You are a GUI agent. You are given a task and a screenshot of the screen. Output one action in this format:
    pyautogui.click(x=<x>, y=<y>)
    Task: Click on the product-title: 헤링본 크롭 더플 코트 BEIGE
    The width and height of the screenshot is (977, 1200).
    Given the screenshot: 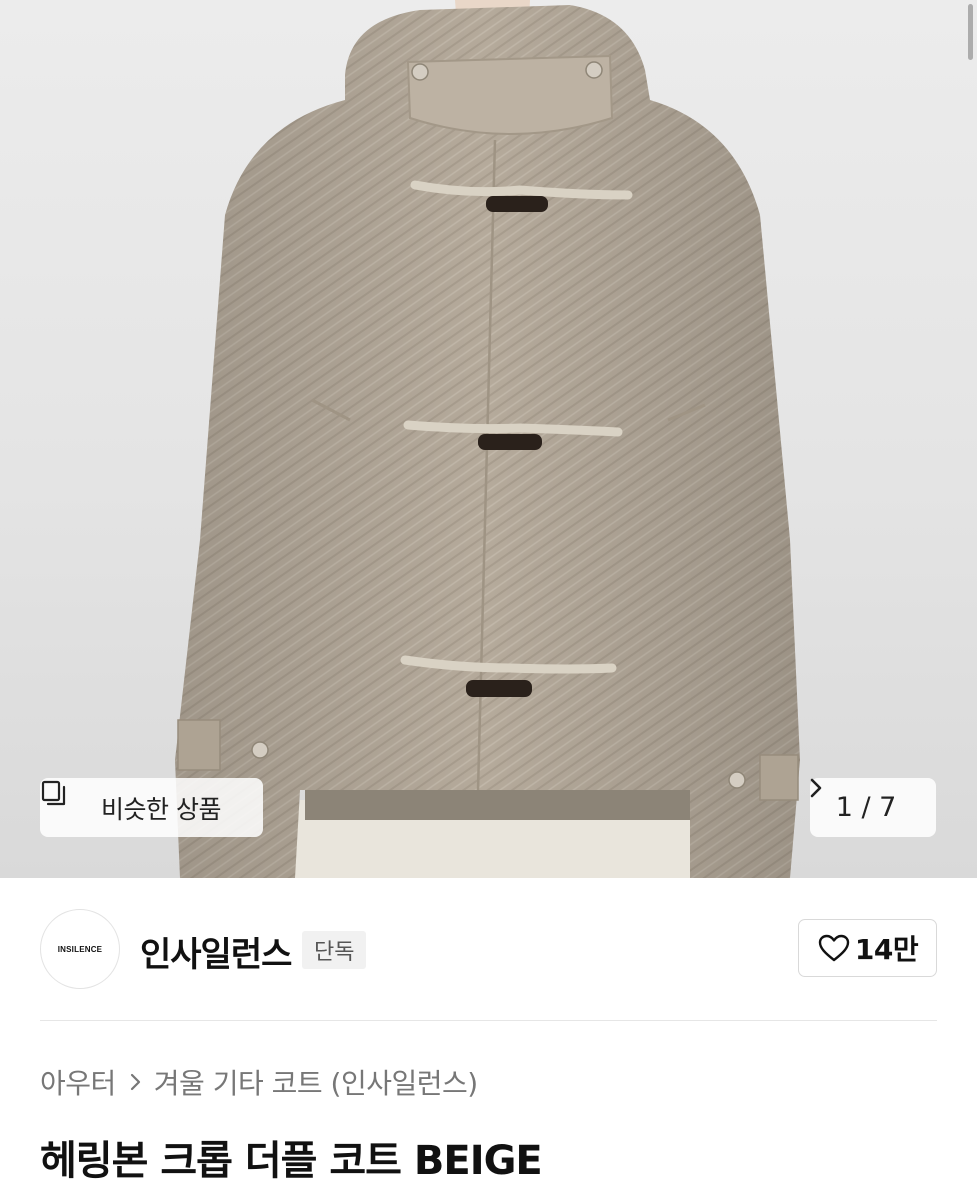 What is the action you would take?
    pyautogui.click(x=291, y=1161)
    